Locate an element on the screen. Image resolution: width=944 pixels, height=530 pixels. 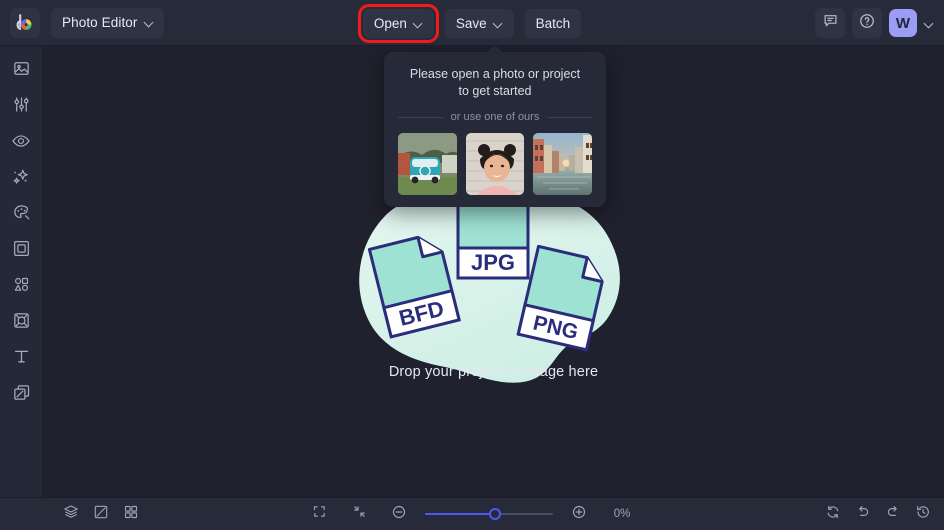
sidebar-item-edit is located at coordinates (21, 107).